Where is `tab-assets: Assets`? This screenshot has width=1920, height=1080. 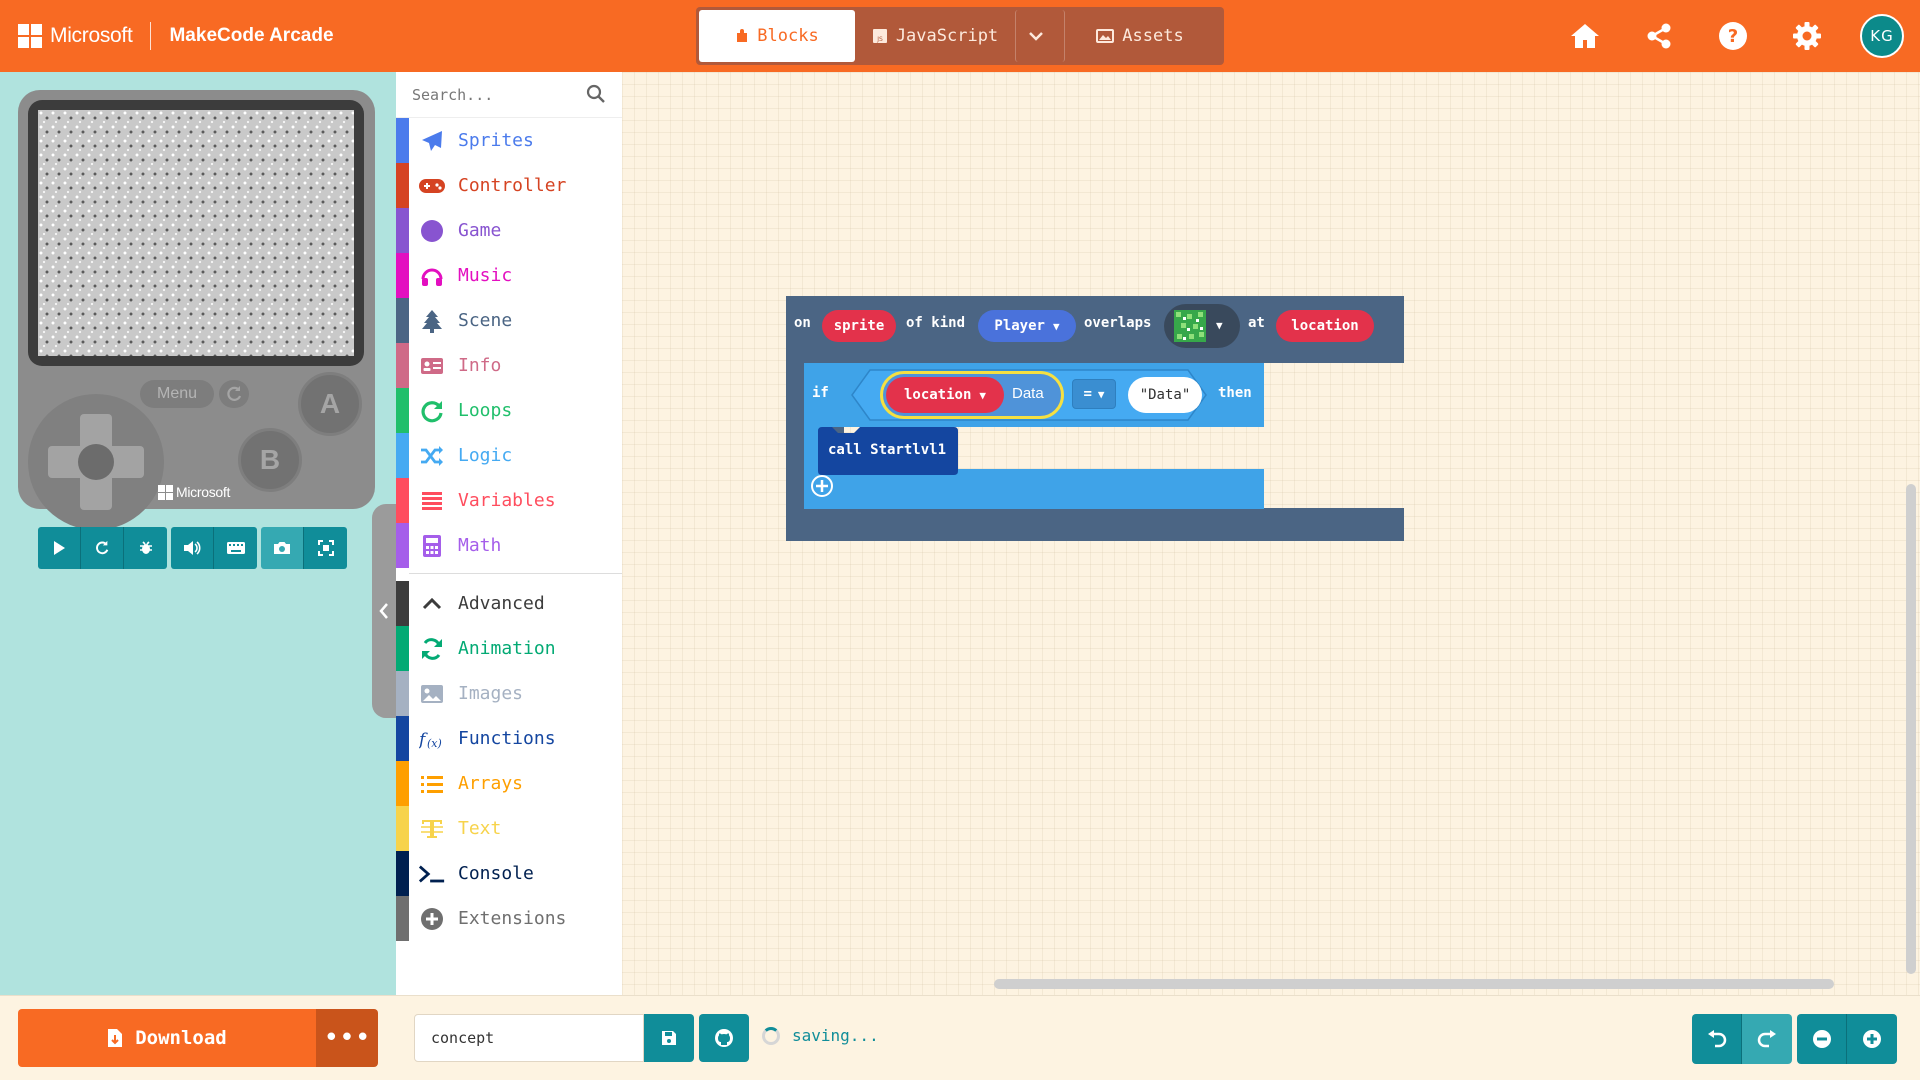
tab-assets: Assets is located at coordinates (1140, 36).